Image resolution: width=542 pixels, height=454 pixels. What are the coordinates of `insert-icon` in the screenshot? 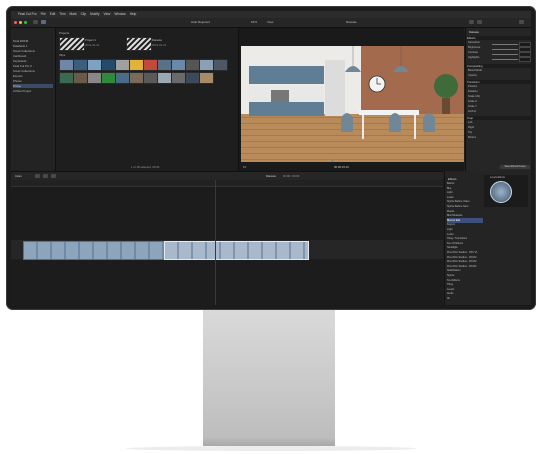 It's located at (45, 176).